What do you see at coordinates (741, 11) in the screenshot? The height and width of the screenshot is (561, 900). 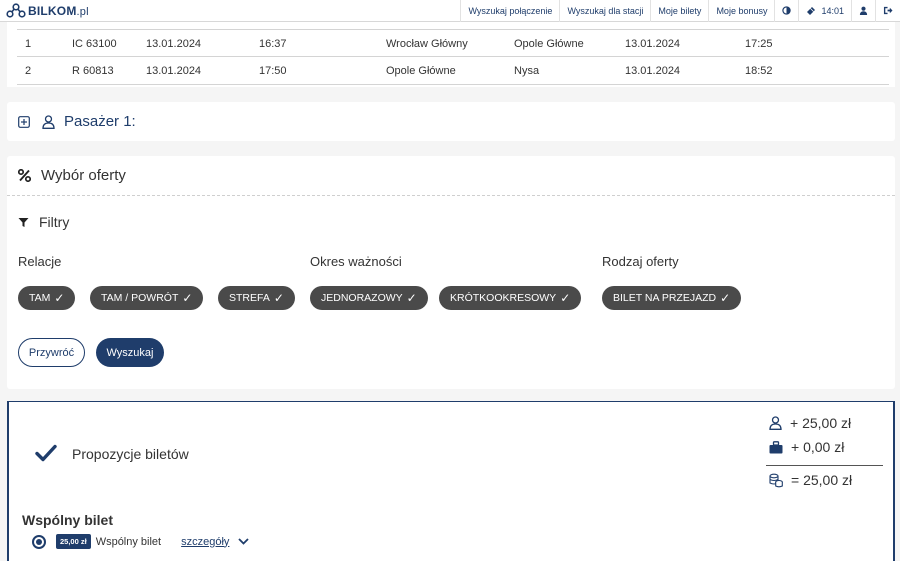 I see `nav-my-bonuses: Moje bonusy` at bounding box center [741, 11].